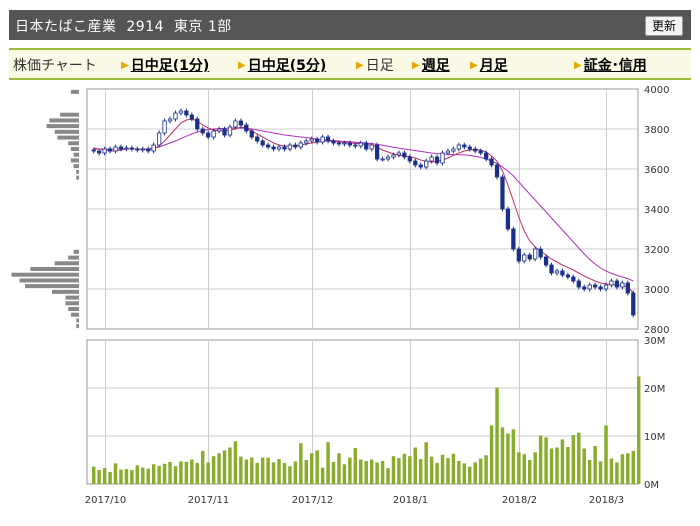 This screenshot has height=526, width=700. Describe the element at coordinates (209, 500) in the screenshot. I see `date-tick-label: 2017/11` at that location.